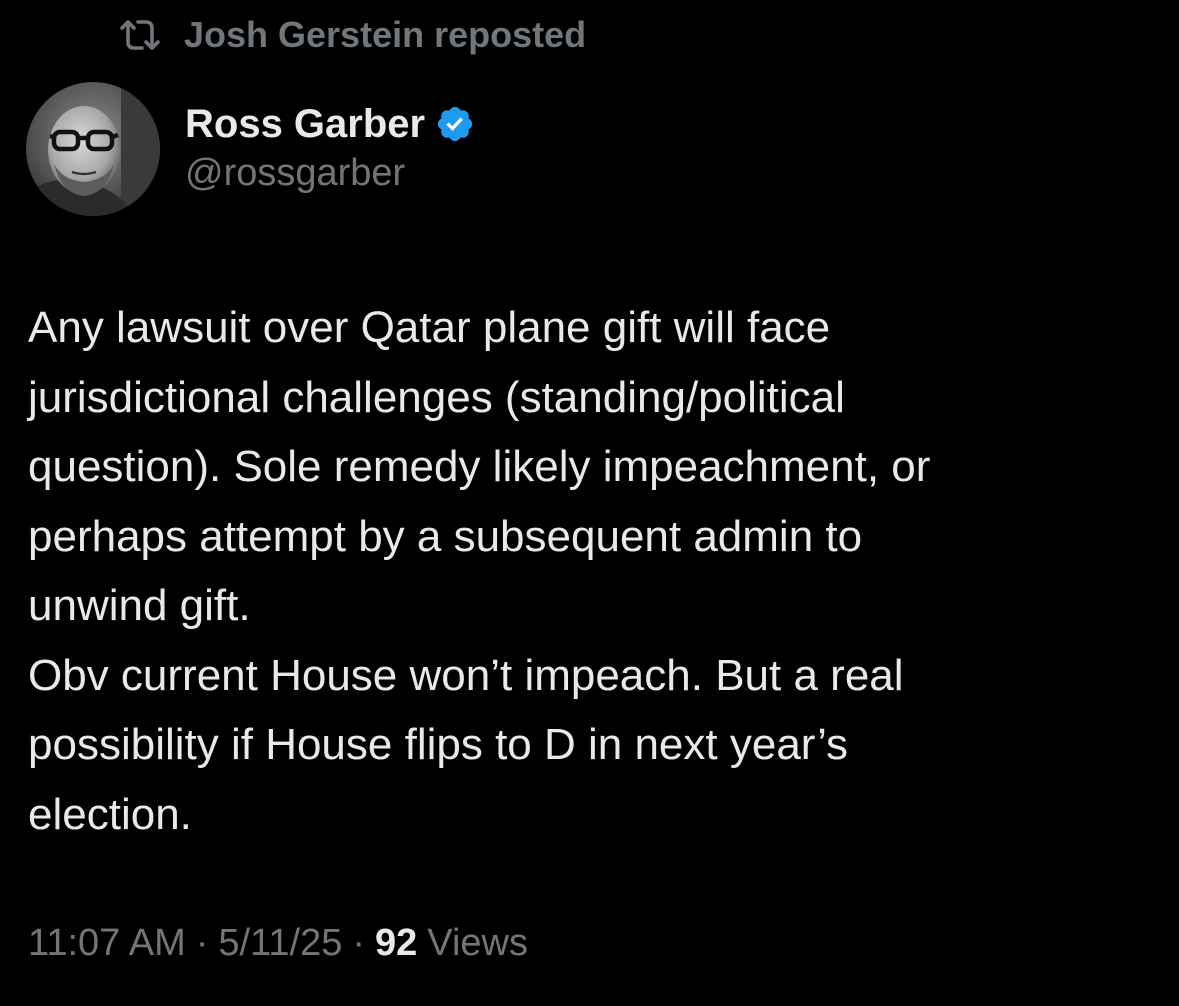 This screenshot has width=1179, height=1006. Describe the element at coordinates (385, 34) in the screenshot. I see `repost-label: Josh Gerstein reposted` at that location.